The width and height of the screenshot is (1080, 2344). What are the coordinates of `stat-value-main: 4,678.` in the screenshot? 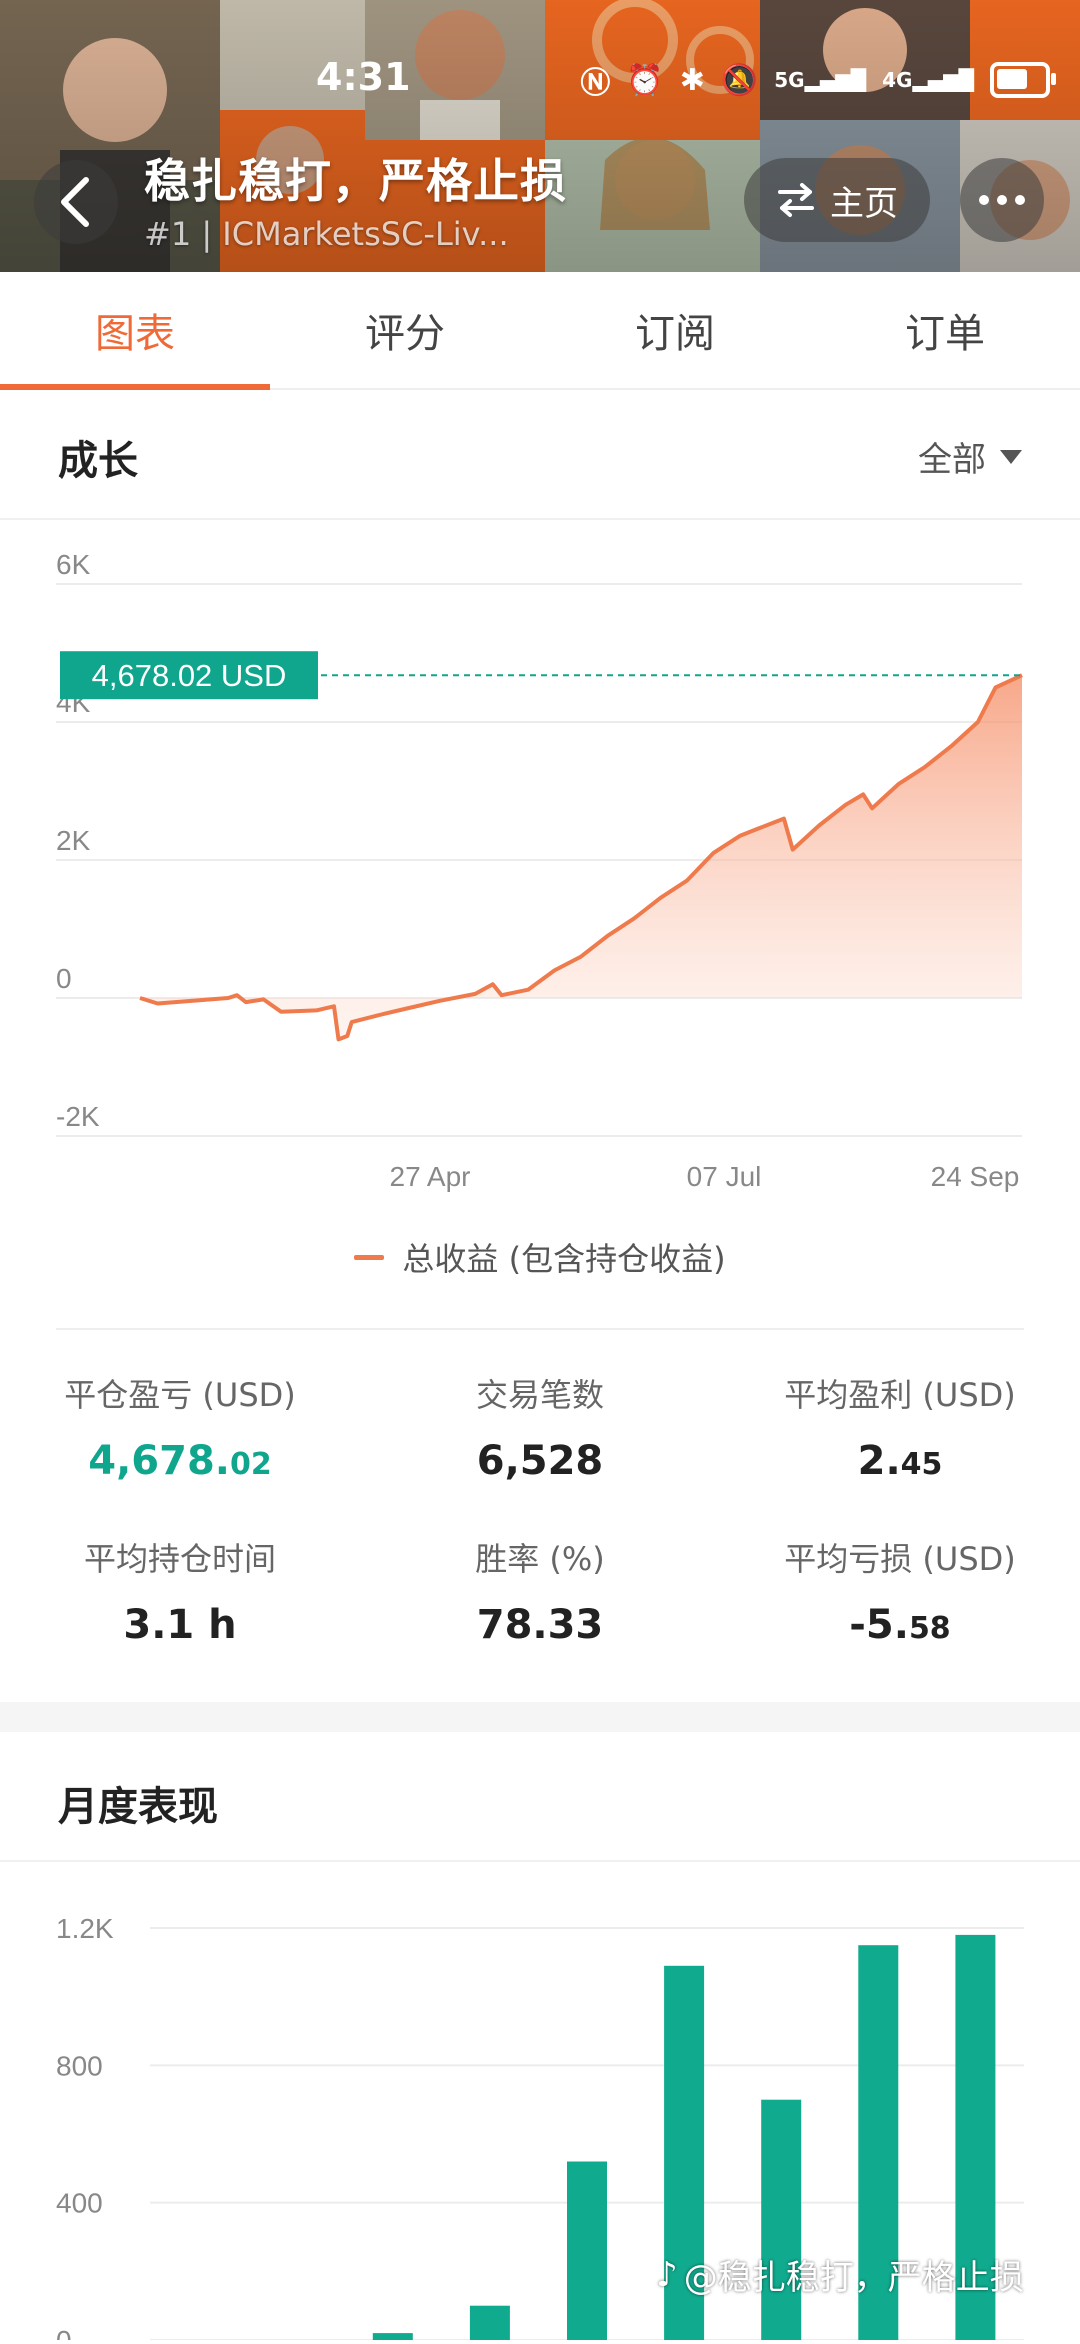 It's located at (159, 1461).